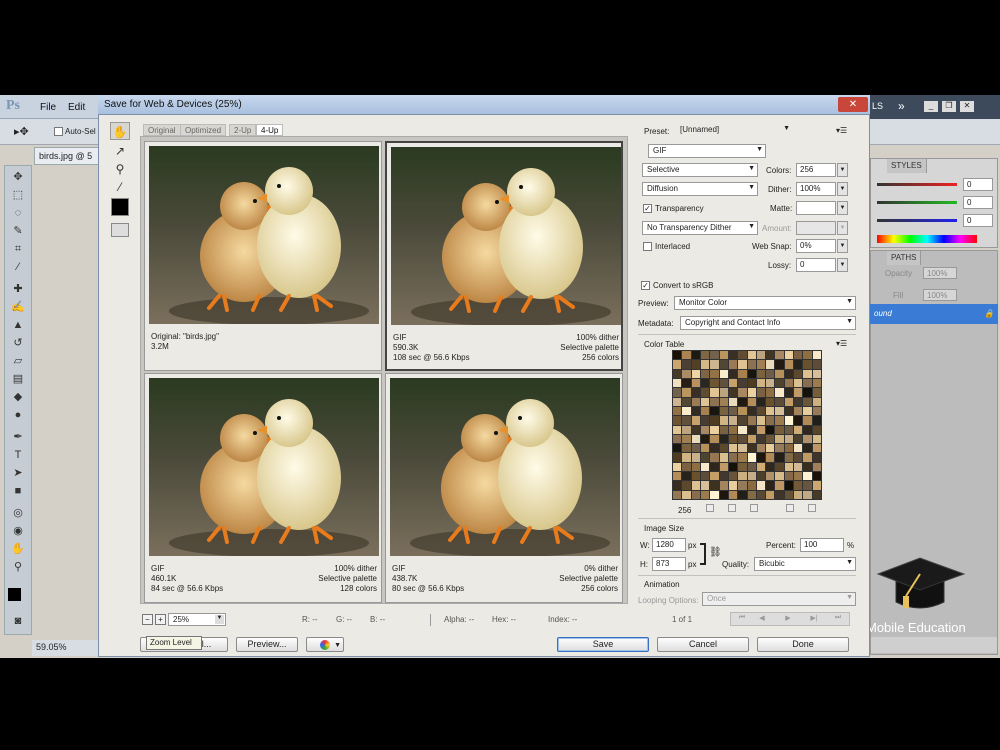  Describe the element at coordinates (805, 564) in the screenshot. I see `quality-select: Bicubic ▼` at that location.